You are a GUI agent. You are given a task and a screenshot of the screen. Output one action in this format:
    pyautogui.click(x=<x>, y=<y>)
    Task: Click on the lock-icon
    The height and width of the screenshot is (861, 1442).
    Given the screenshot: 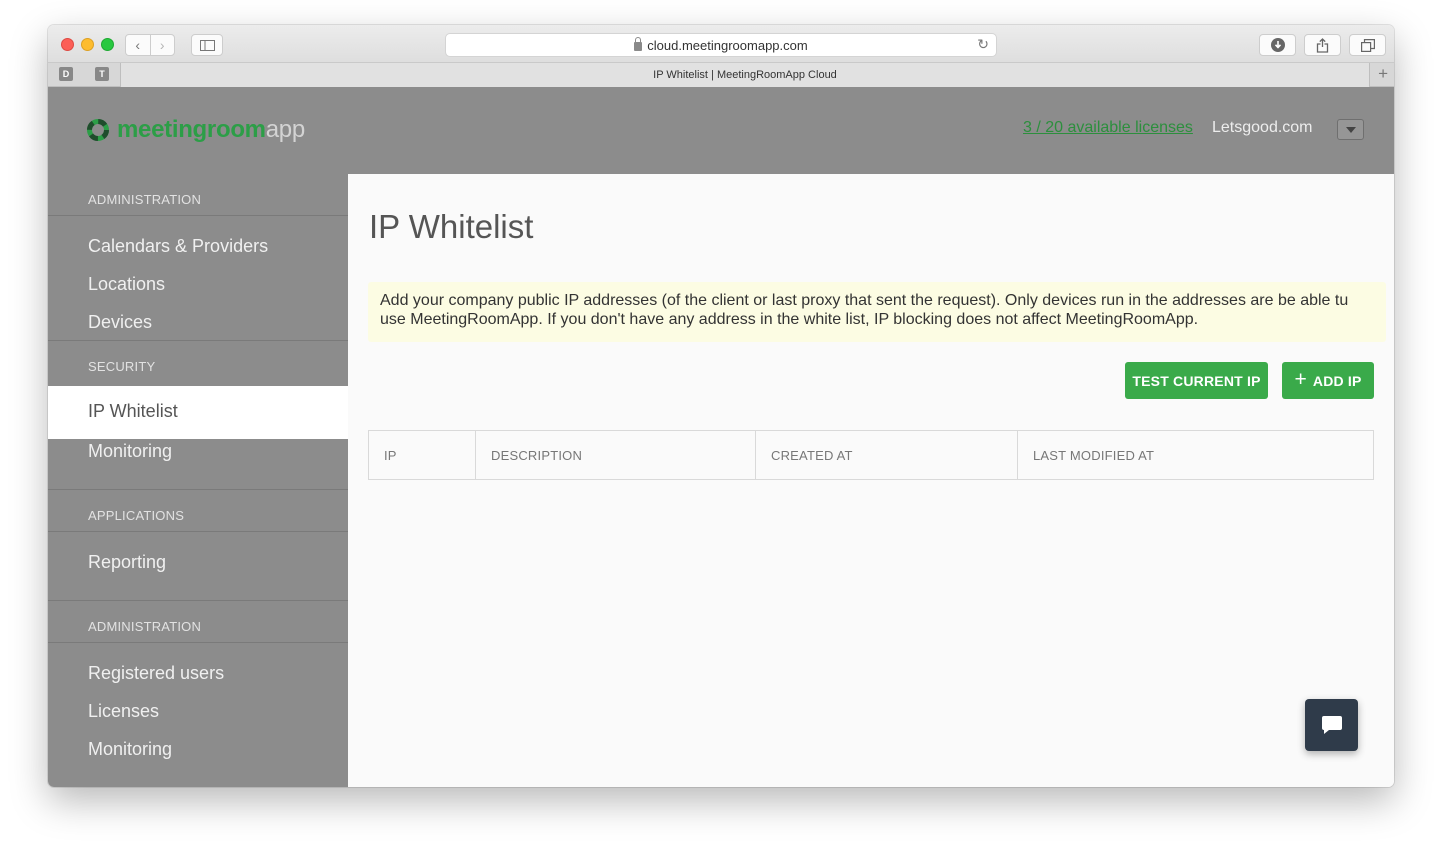 What is the action you would take?
    pyautogui.click(x=638, y=43)
    